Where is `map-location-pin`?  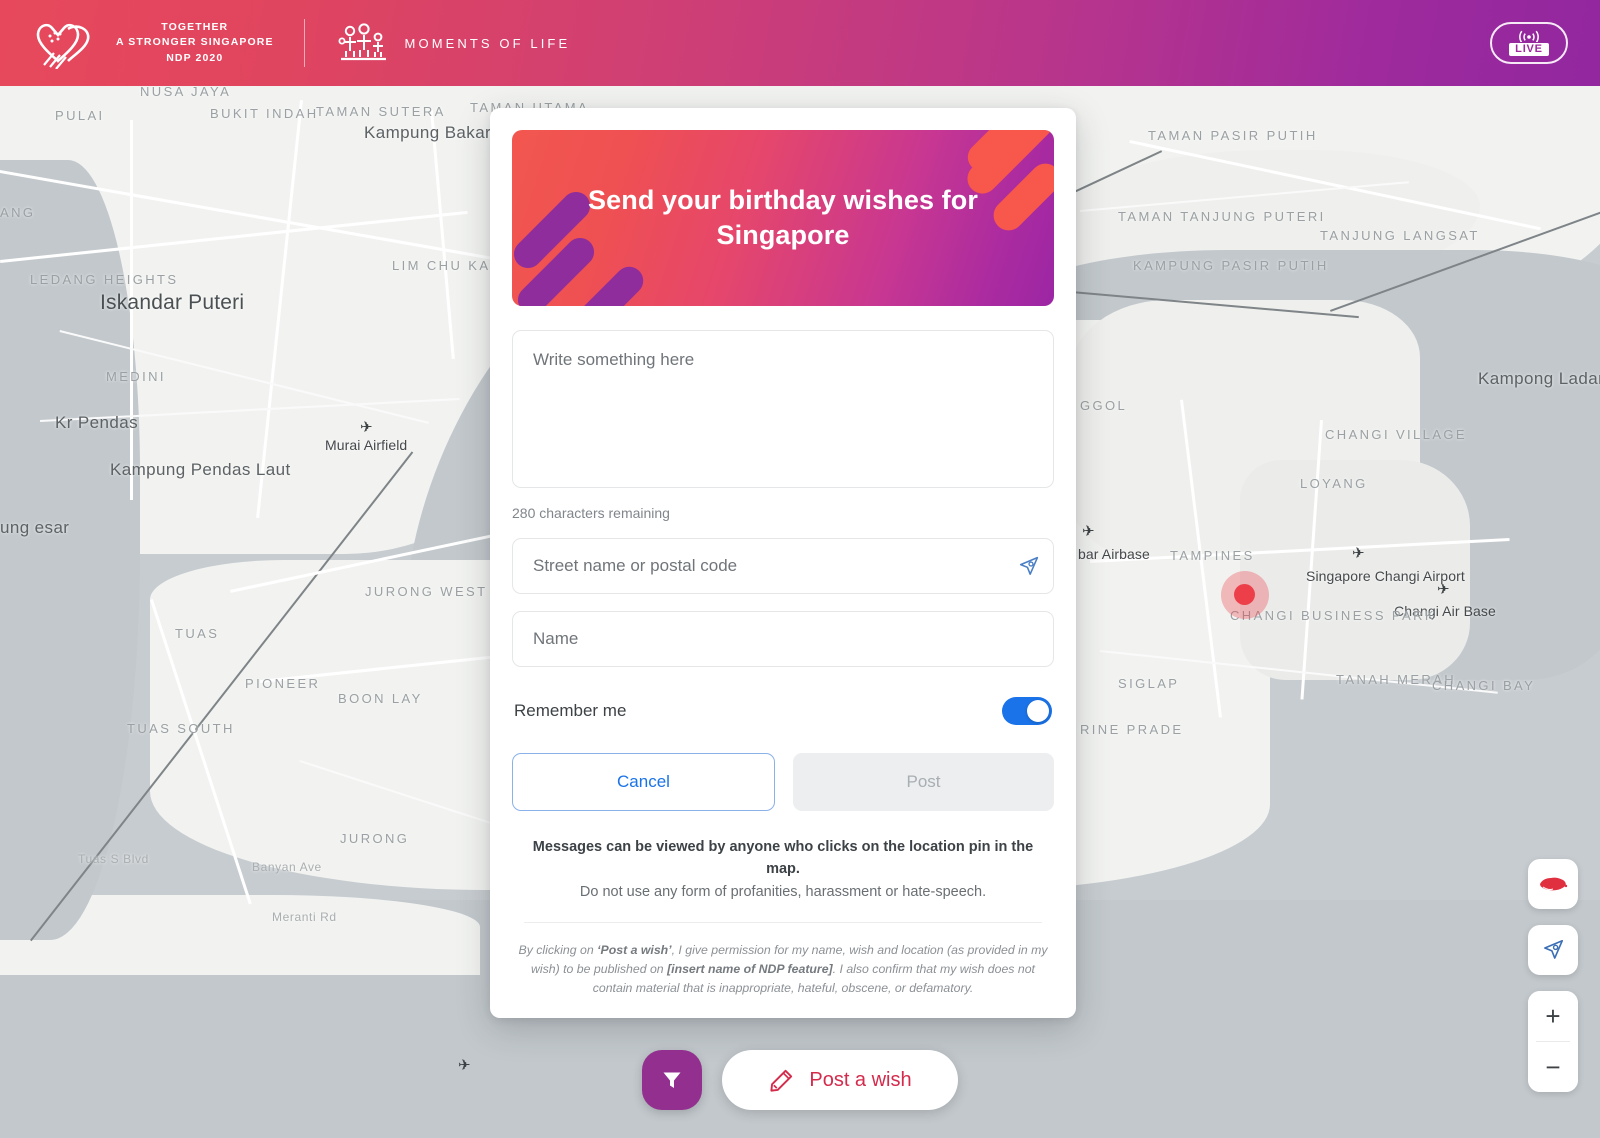
map-location-pin is located at coordinates (1244, 594).